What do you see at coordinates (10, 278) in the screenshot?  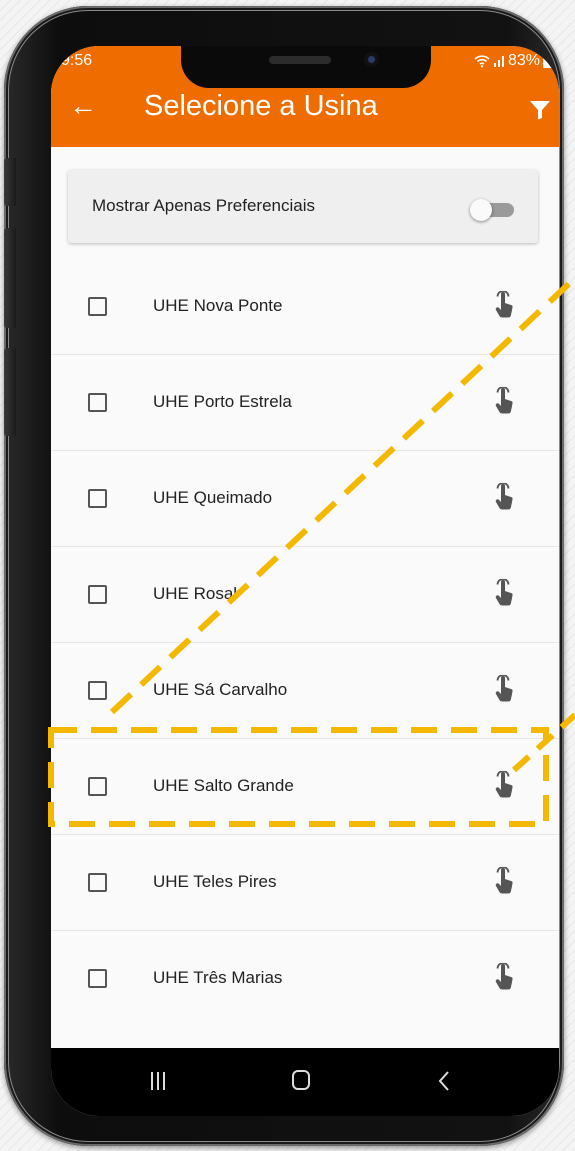 I see `phone-volume-up-button` at bounding box center [10, 278].